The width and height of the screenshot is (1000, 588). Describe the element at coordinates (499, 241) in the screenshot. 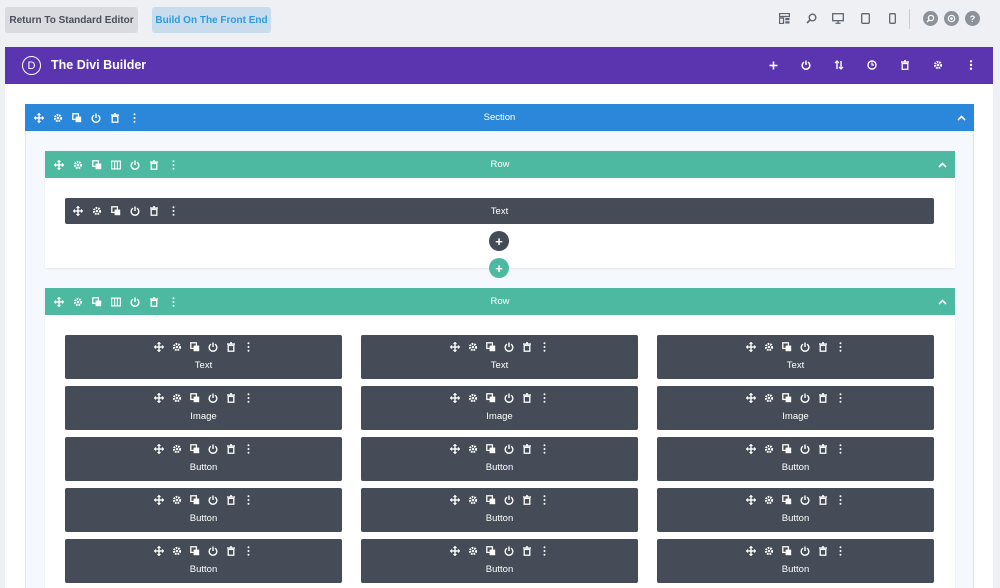

I see `add-module-button: +` at that location.